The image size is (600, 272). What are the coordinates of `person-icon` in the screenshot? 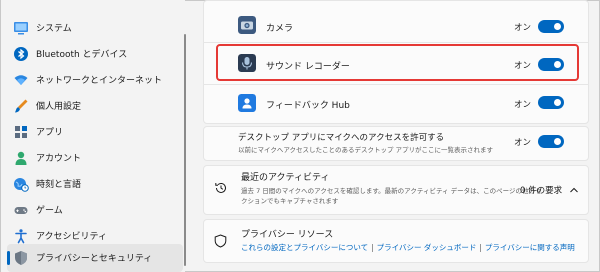 It's located at (21, 158).